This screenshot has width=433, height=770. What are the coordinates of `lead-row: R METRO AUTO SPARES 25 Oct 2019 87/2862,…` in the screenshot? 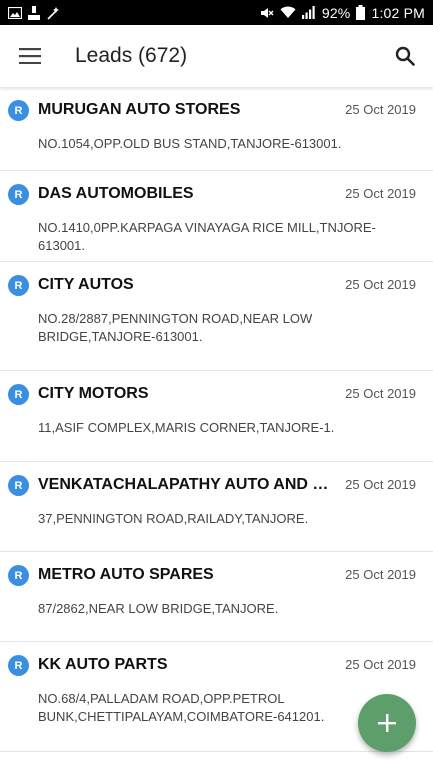 It's located at (216, 597).